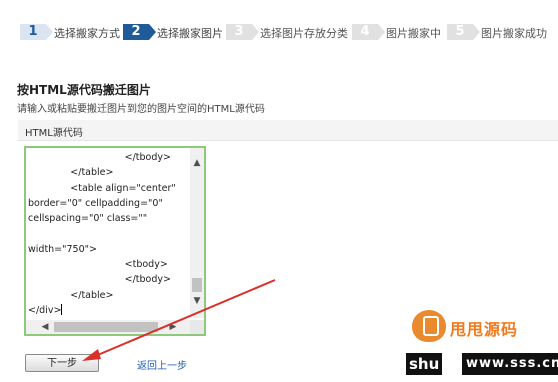 The height and width of the screenshot is (382, 558). I want to click on step-number: 3, so click(242, 32).